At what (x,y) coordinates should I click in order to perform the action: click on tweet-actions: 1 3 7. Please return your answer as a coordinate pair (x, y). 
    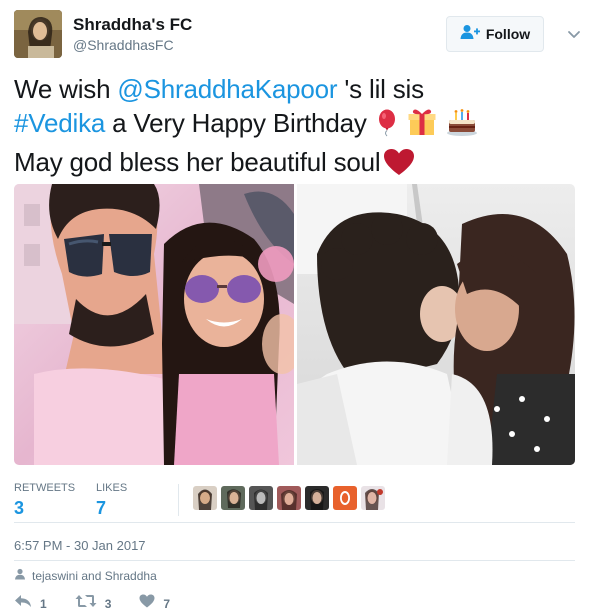
    Looking at the image, I should click on (106, 603).